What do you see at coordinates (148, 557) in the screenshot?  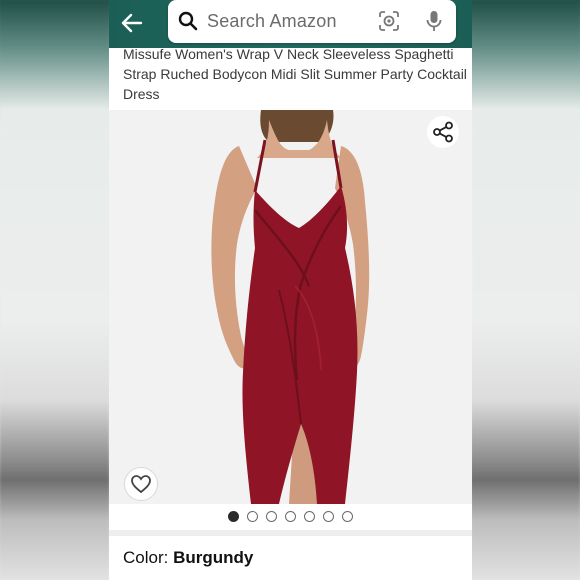 I see `color-label: Color:` at bounding box center [148, 557].